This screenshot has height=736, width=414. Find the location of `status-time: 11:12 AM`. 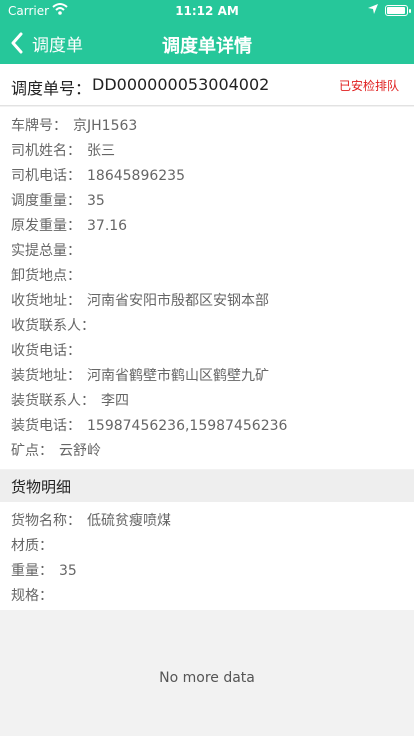

status-time: 11:12 AM is located at coordinates (207, 11).